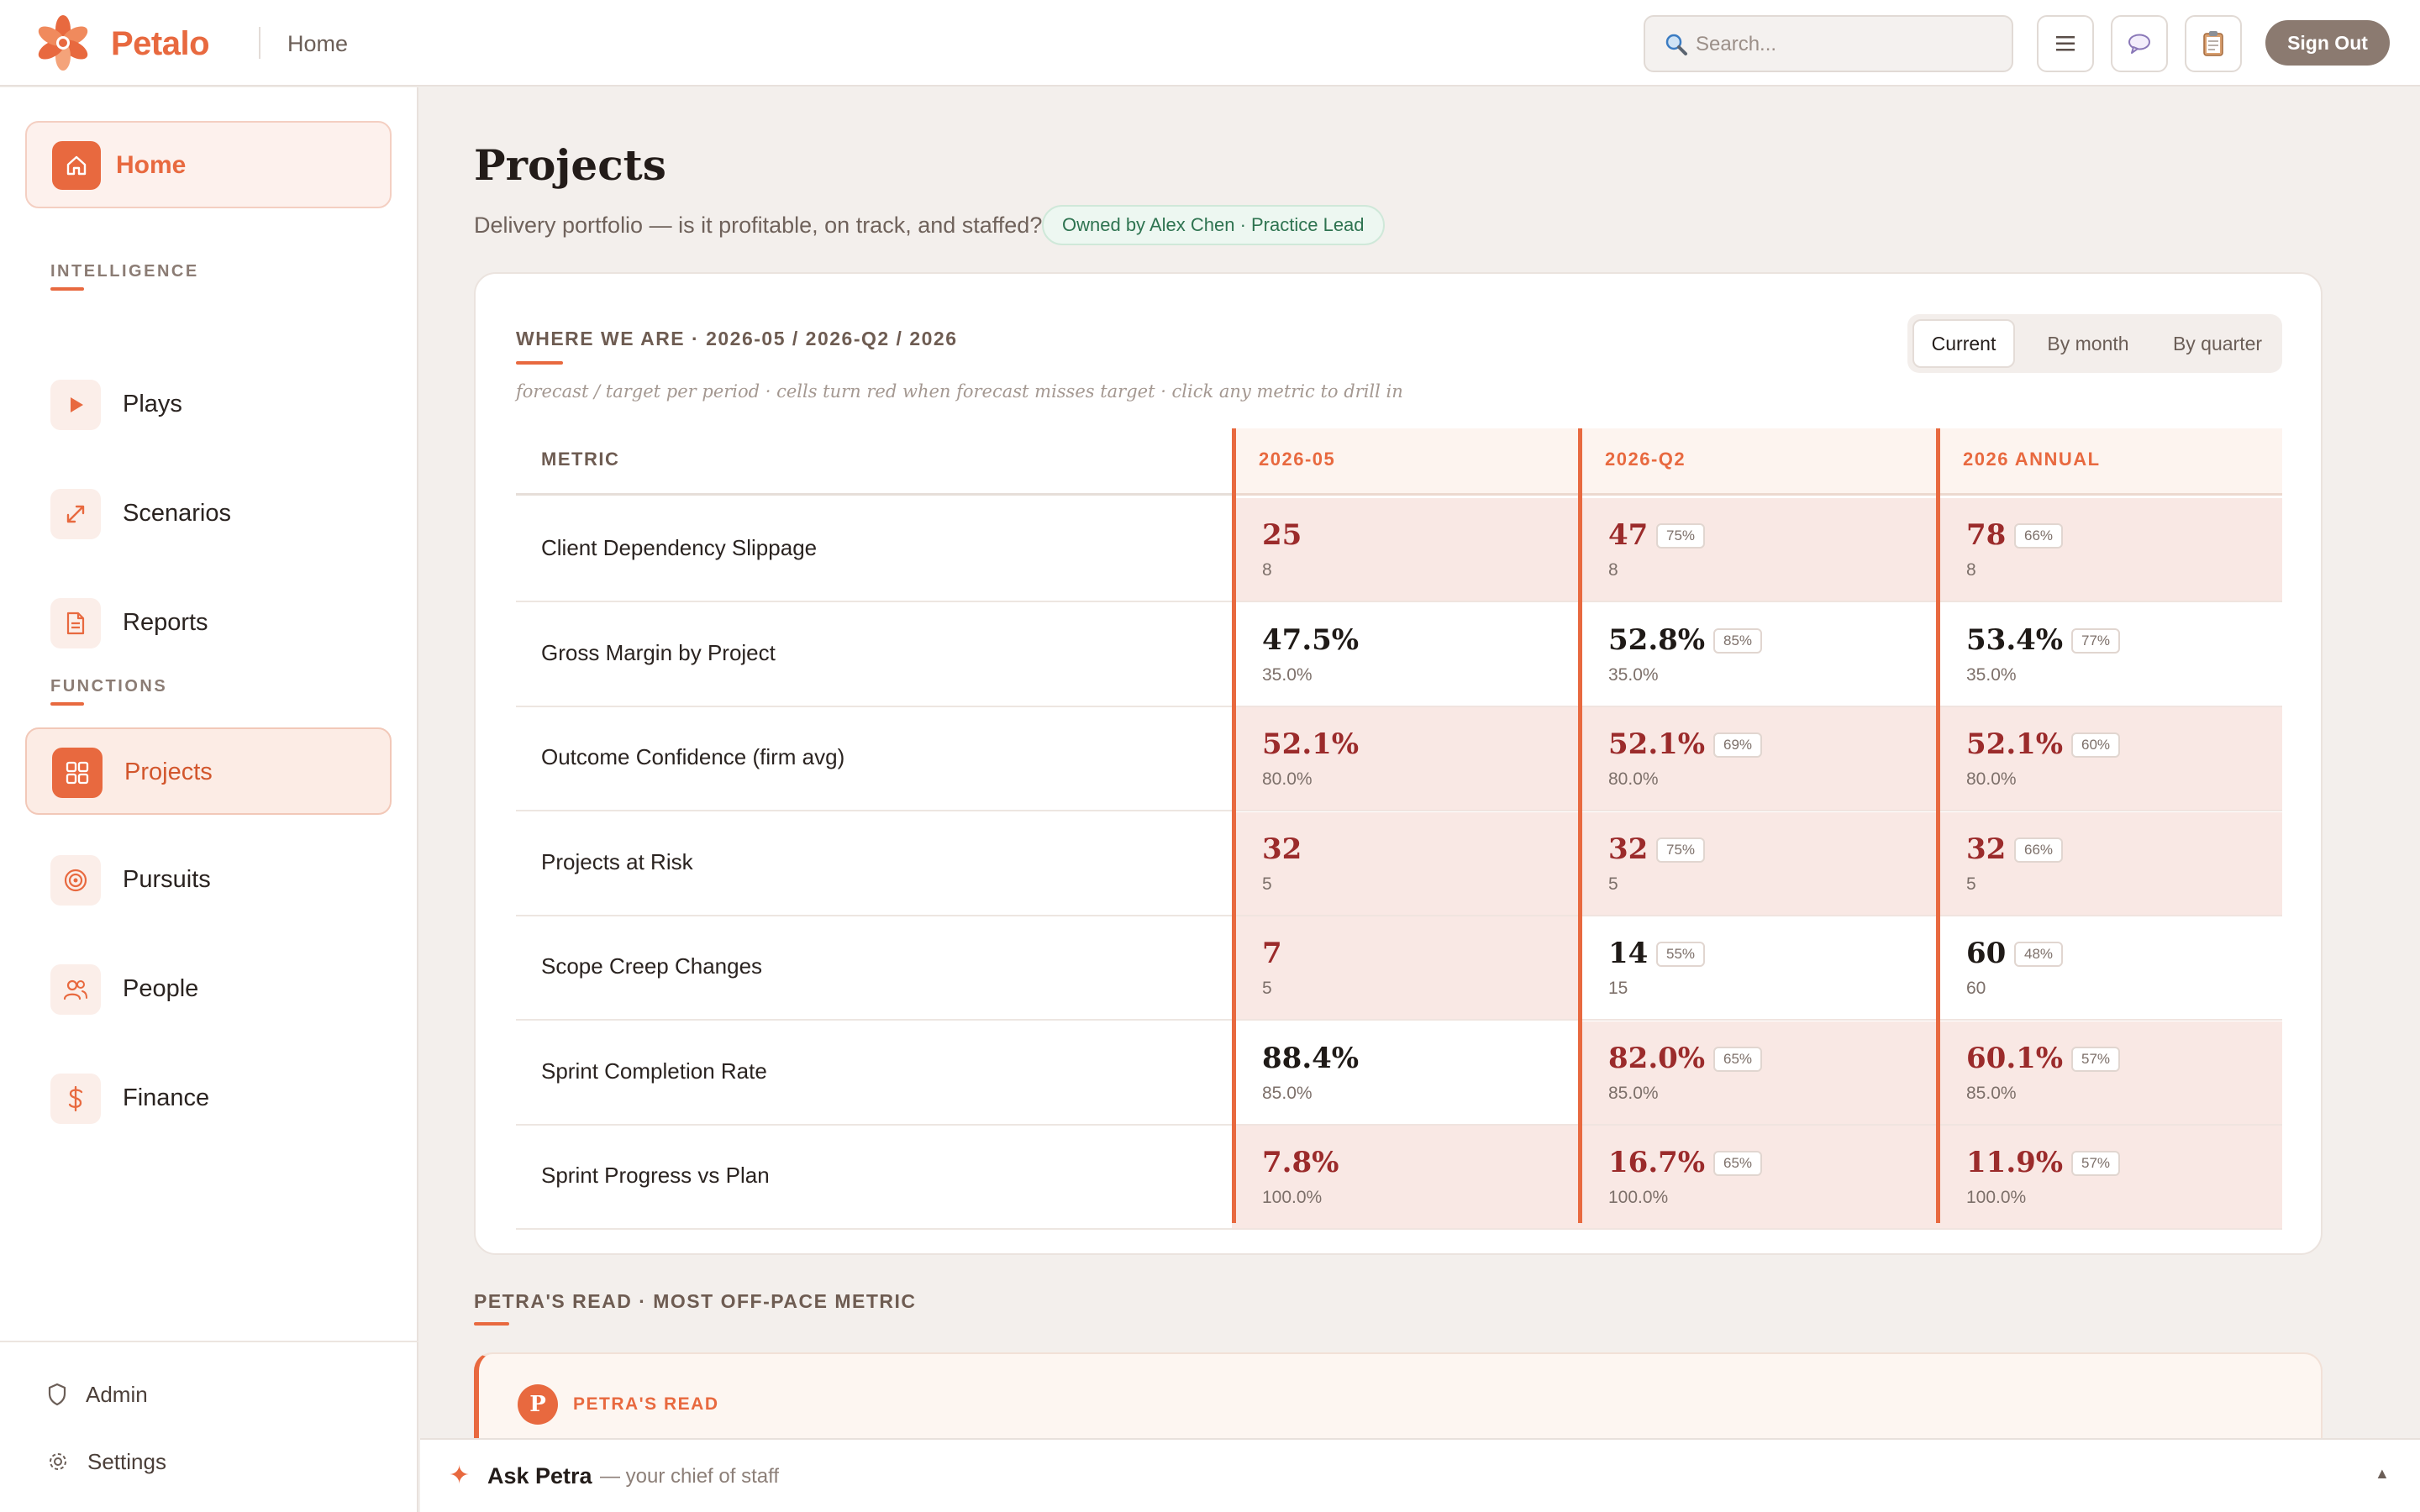 This screenshot has height=1512, width=2420. What do you see at coordinates (1405, 1073) in the screenshot?
I see `metric-value-cell: 88.4% 85.0%` at bounding box center [1405, 1073].